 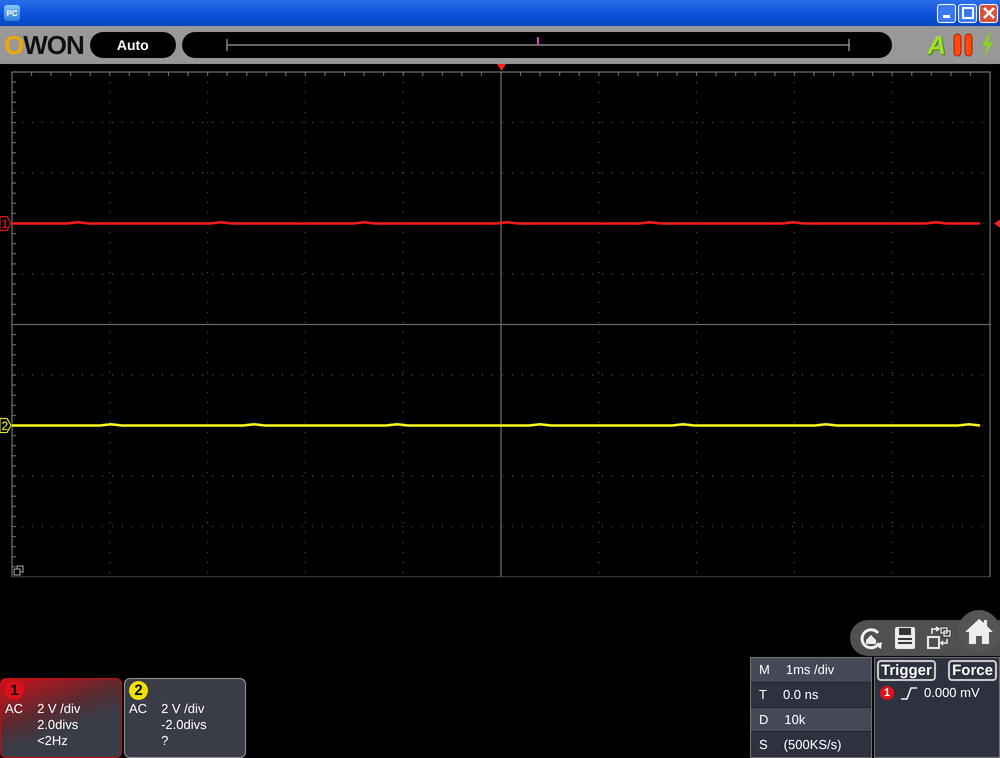 I want to click on channel-badge: 1, so click(x=14, y=690).